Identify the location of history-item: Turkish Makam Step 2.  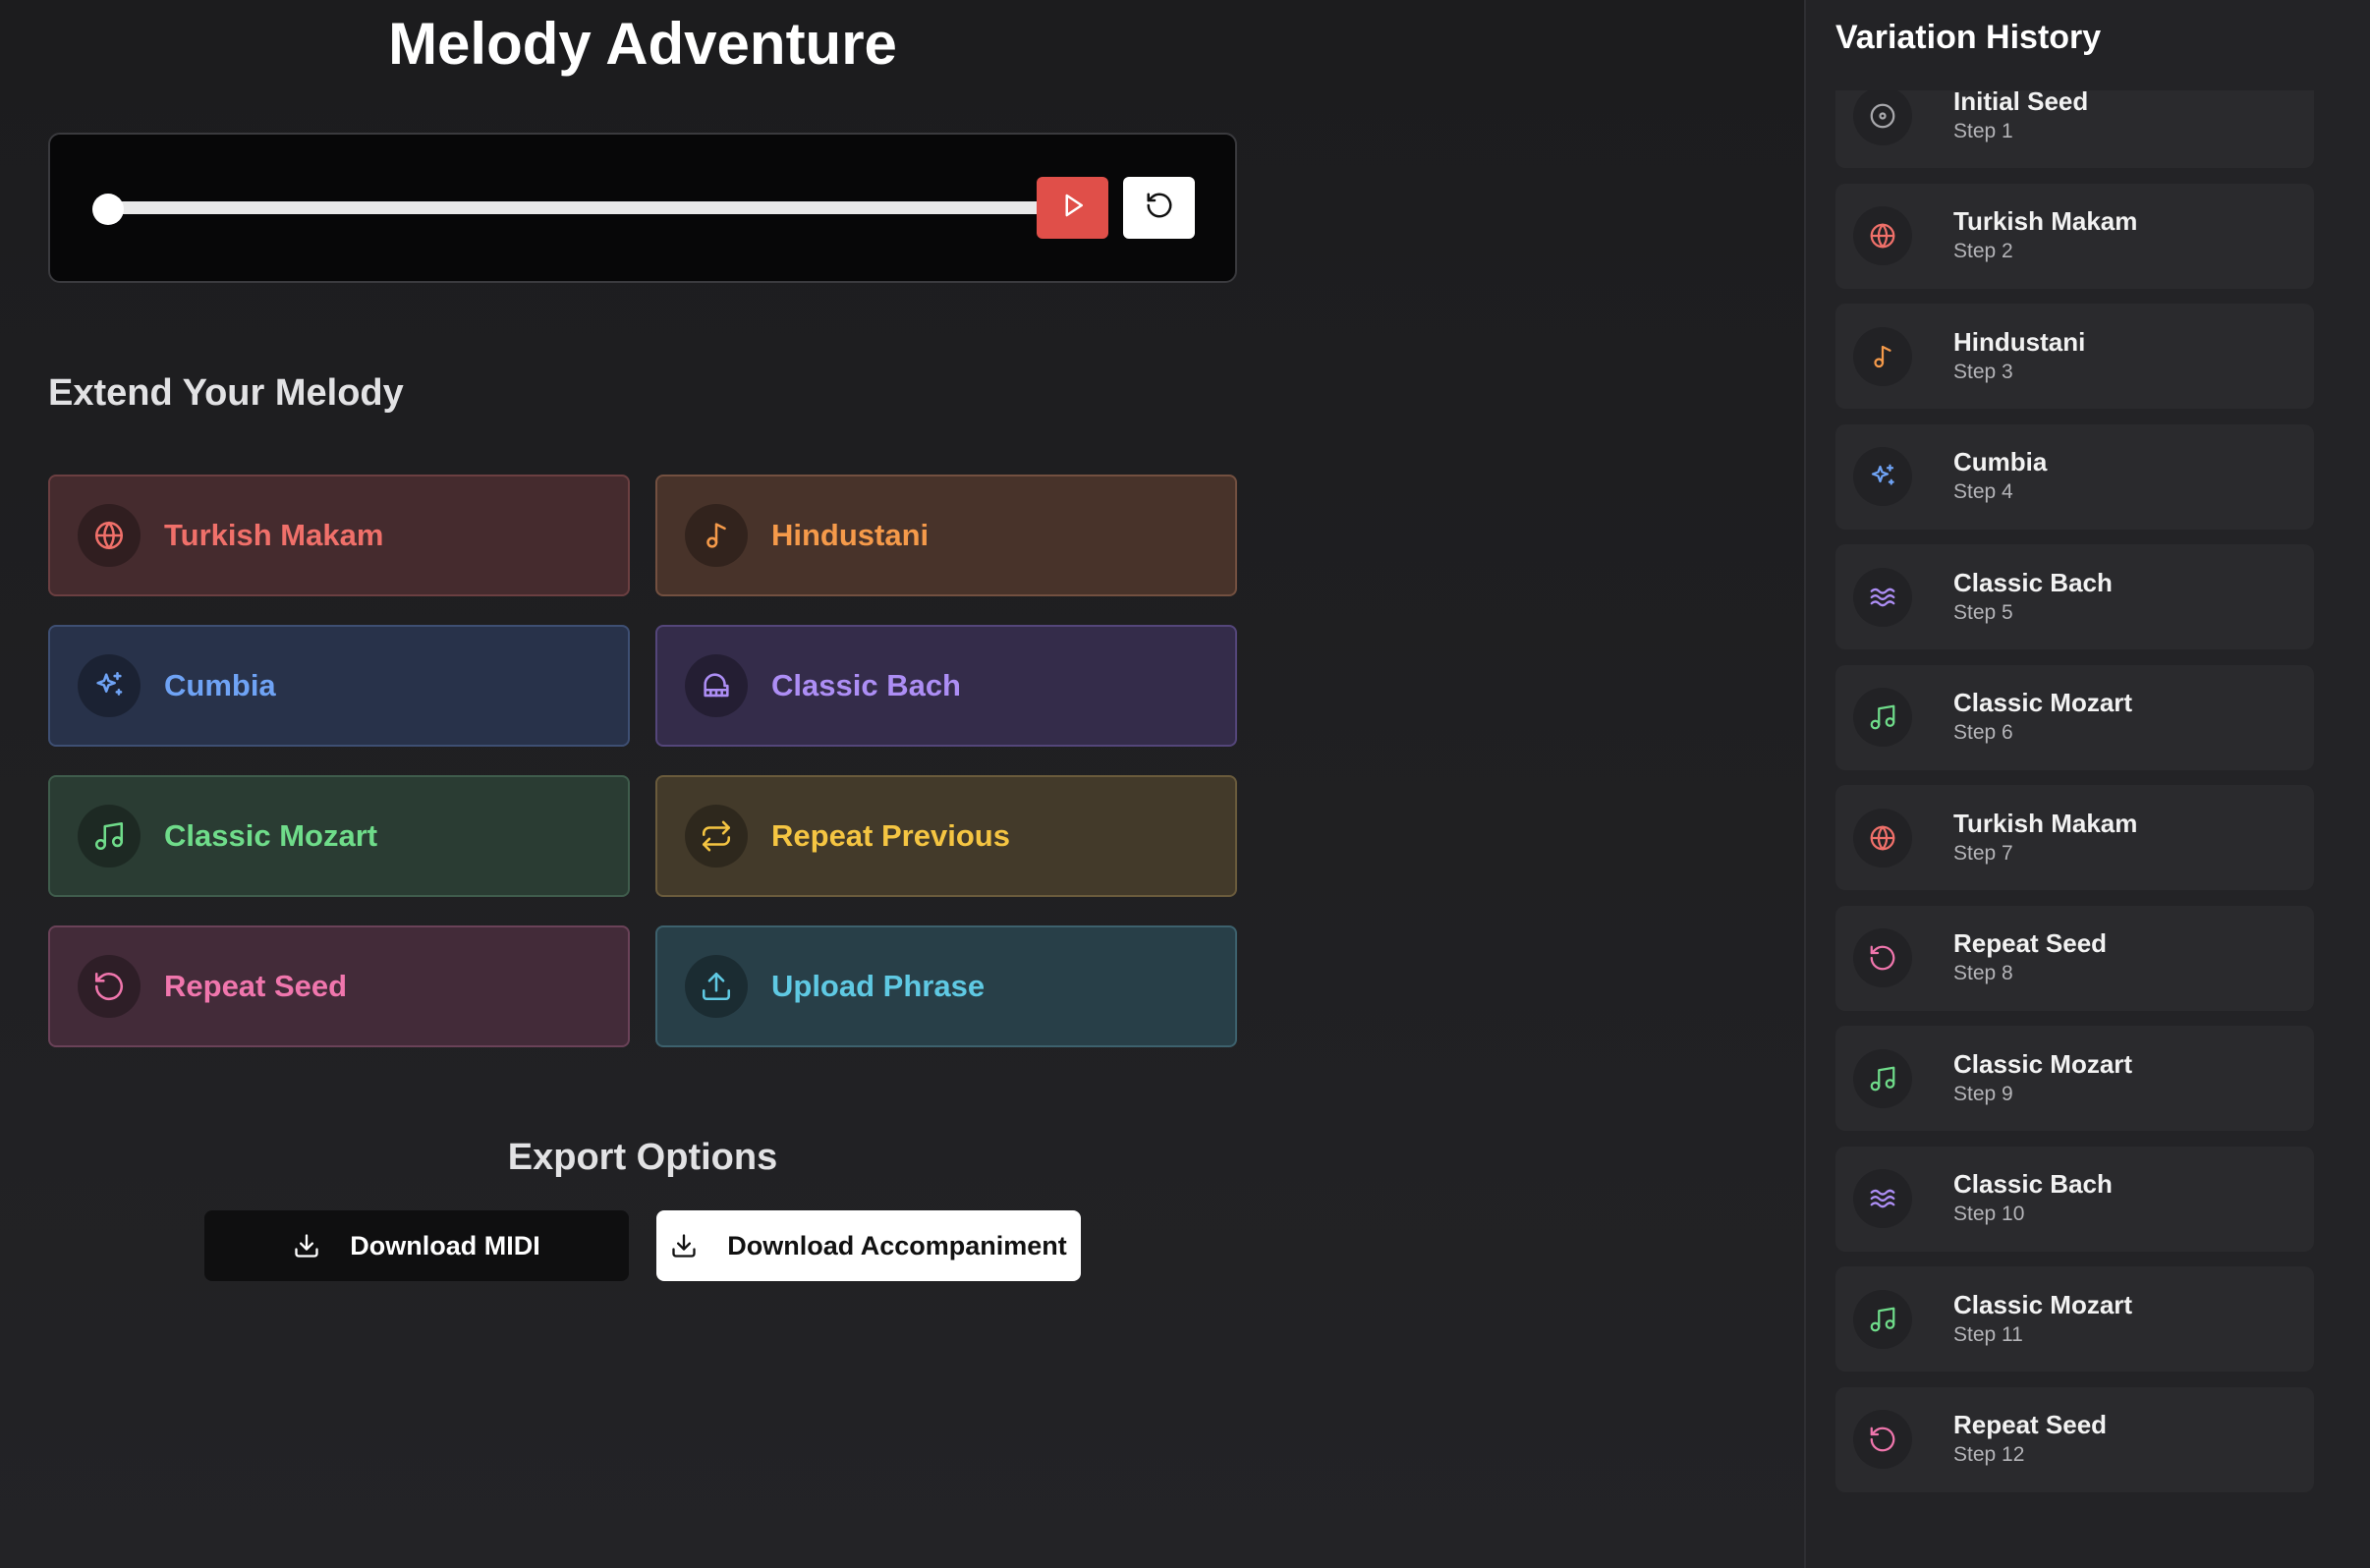
(2074, 236).